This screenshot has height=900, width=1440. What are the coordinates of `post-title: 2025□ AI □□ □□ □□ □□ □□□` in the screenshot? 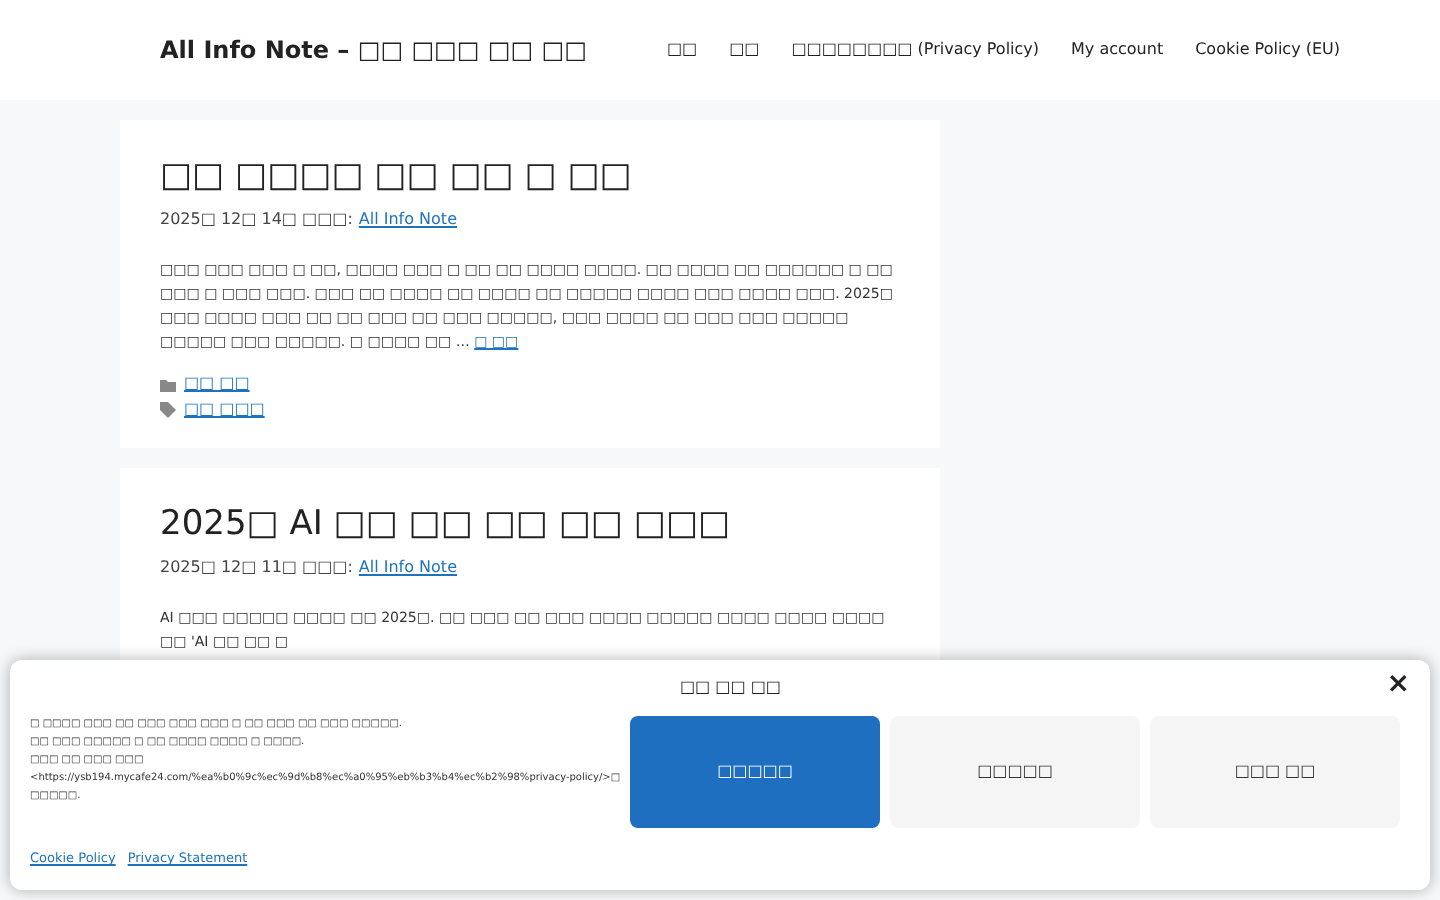 It's located at (530, 524).